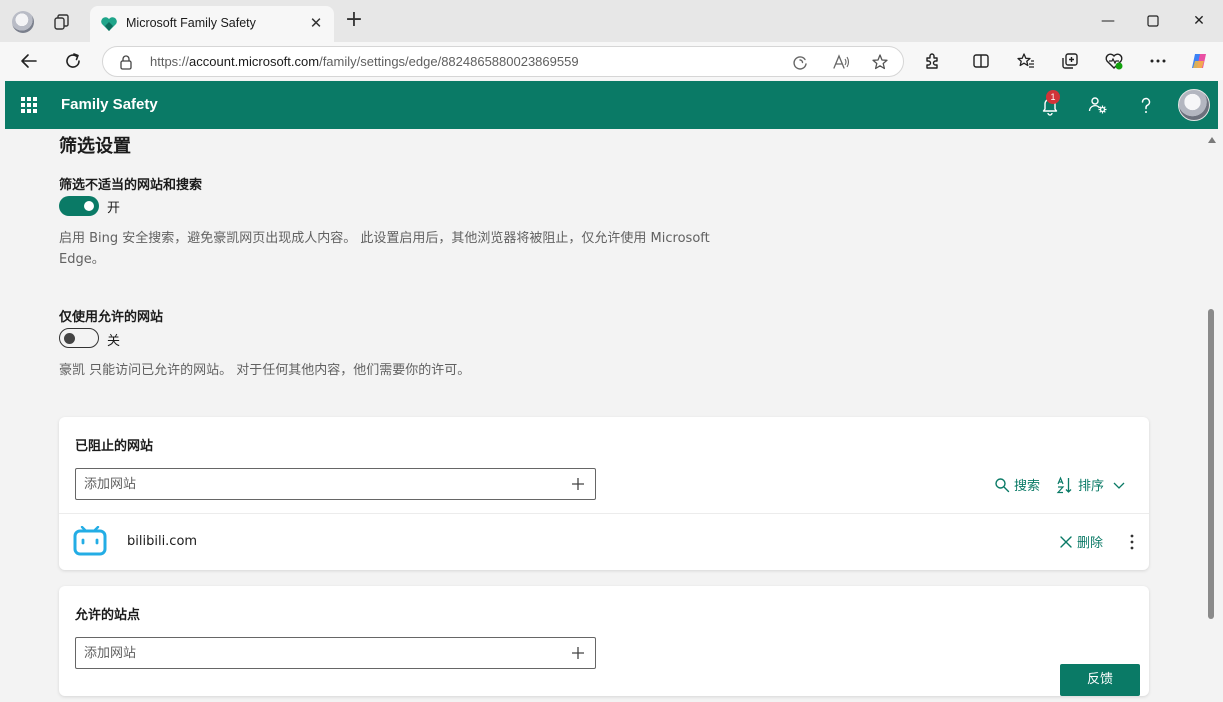 This screenshot has width=1223, height=702. Describe the element at coordinates (1070, 61) in the screenshot. I see `collections-icon` at that location.